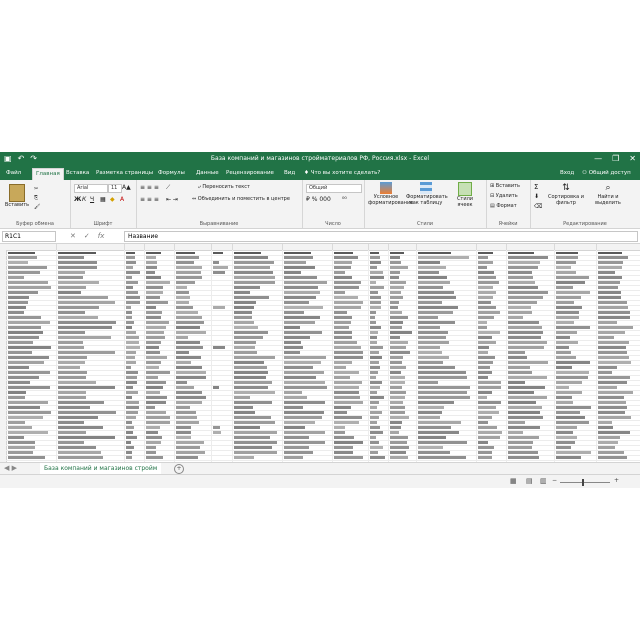 This screenshot has height=640, width=640. I want to click on sheet-nav-icon: ◀ ▶, so click(10, 468).